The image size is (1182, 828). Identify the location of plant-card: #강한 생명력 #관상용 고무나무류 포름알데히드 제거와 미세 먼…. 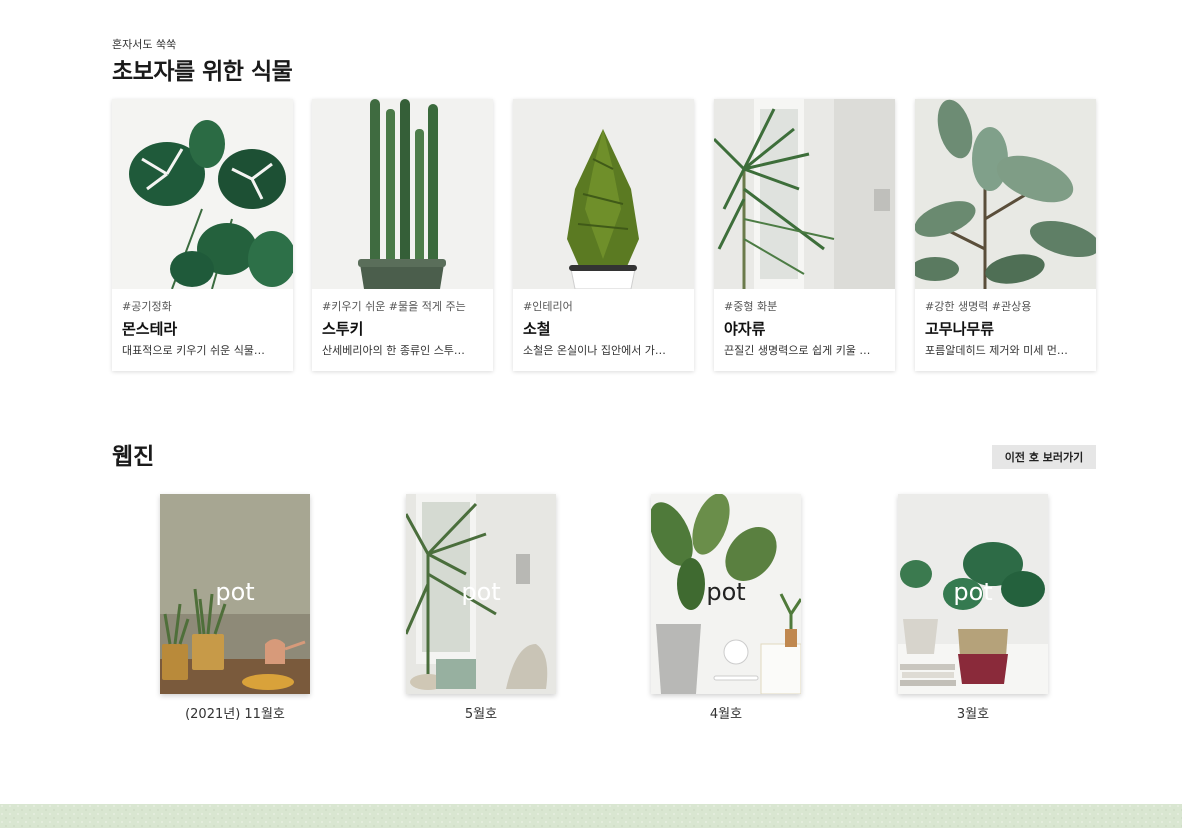
(1005, 235).